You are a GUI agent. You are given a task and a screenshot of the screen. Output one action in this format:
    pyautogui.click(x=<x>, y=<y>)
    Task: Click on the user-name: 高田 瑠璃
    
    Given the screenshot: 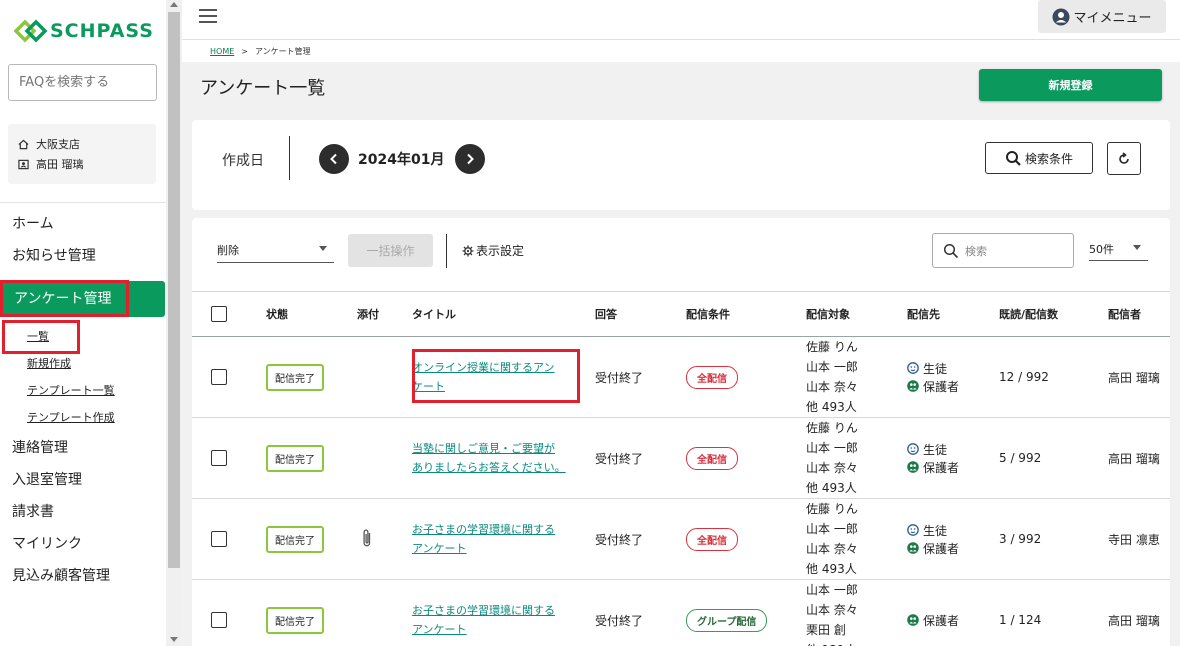 What is the action you would take?
    pyautogui.click(x=60, y=164)
    